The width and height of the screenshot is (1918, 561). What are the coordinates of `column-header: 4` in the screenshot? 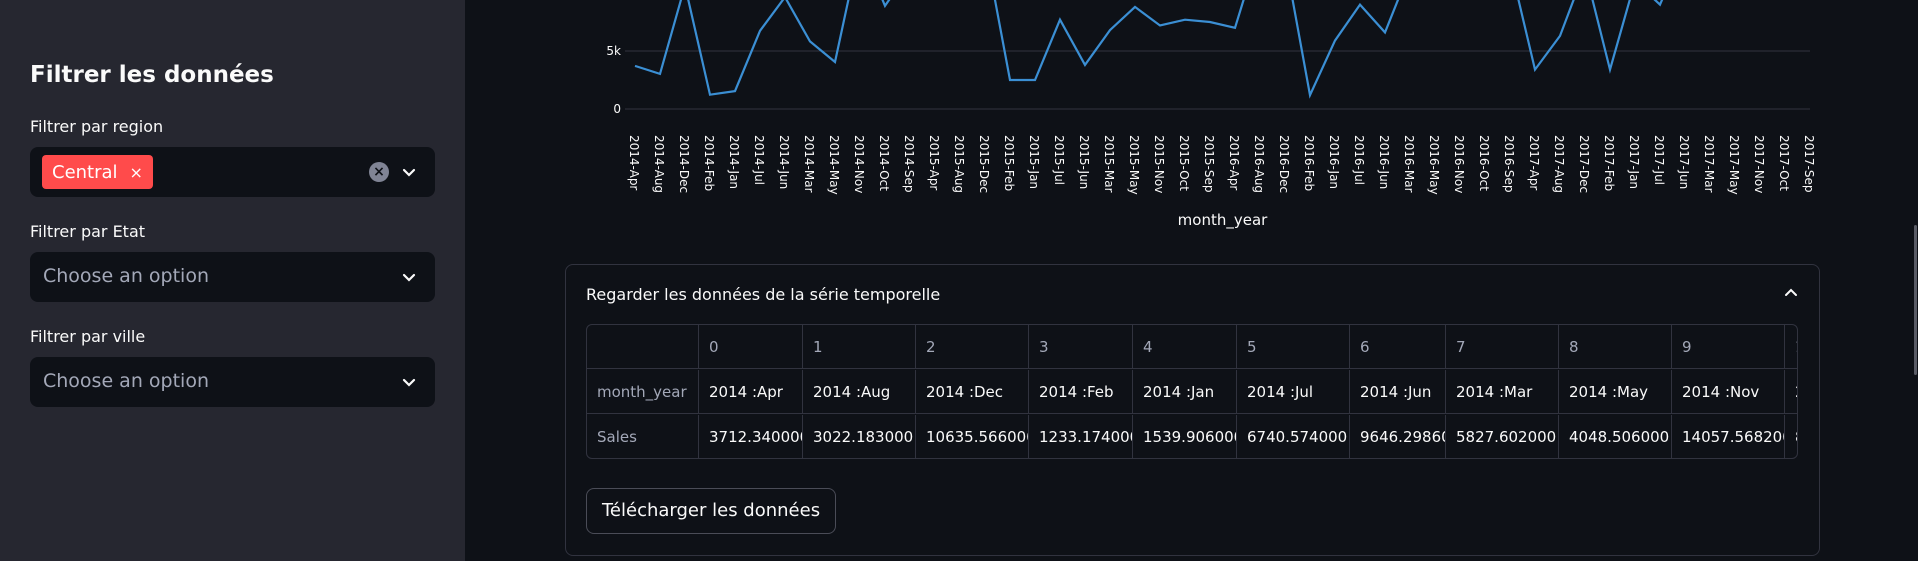 It's located at (1185, 347).